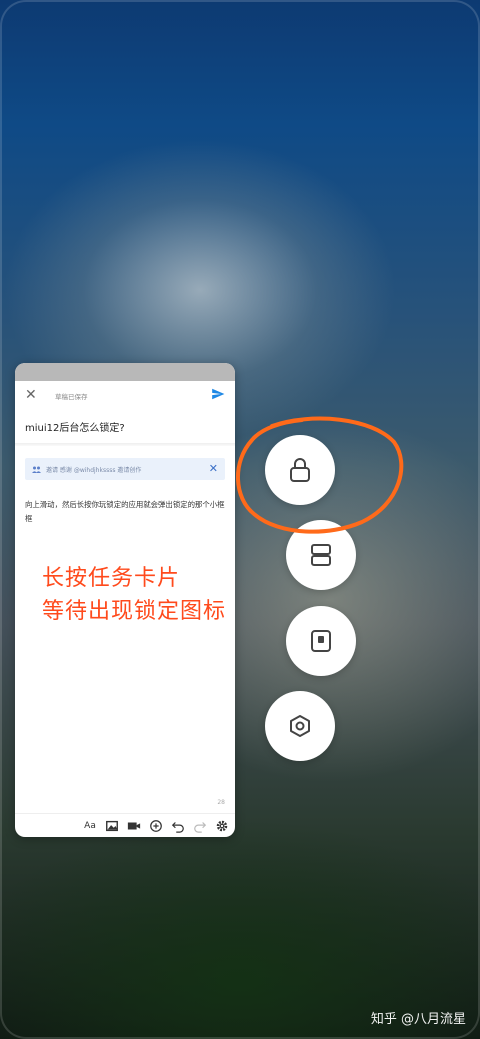 The image size is (480, 1039). Describe the element at coordinates (125, 503) in the screenshot. I see `answer-body: 向上滑动，然后长按你玩锁定的应用就会弹出锁定的那个小框框` at that location.